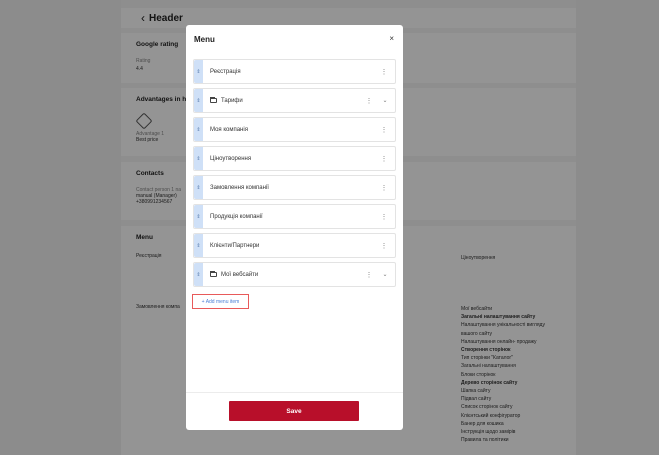 The height and width of the screenshot is (455, 659). I want to click on menu-item: ⇕ Ціноутворення ⋮, so click(294, 158).